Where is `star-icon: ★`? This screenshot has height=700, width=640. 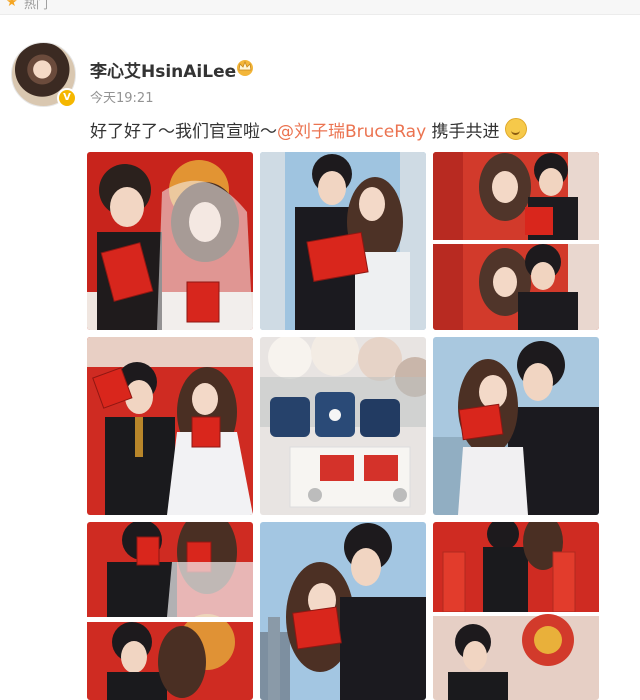
star-icon: ★ is located at coordinates (12, 5).